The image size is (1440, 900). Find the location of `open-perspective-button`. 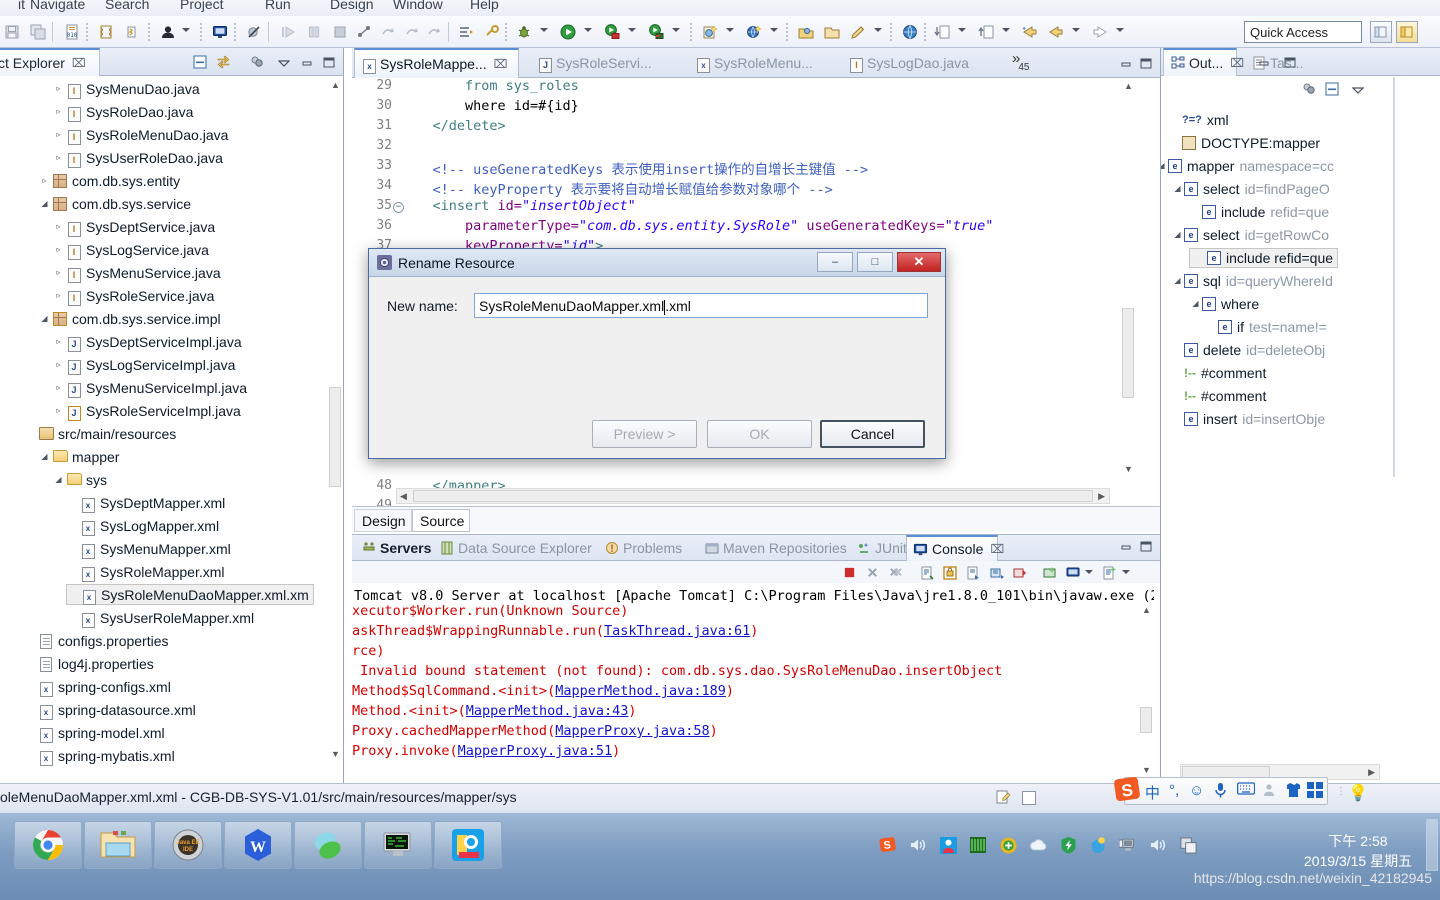

open-perspective-button is located at coordinates (1381, 32).